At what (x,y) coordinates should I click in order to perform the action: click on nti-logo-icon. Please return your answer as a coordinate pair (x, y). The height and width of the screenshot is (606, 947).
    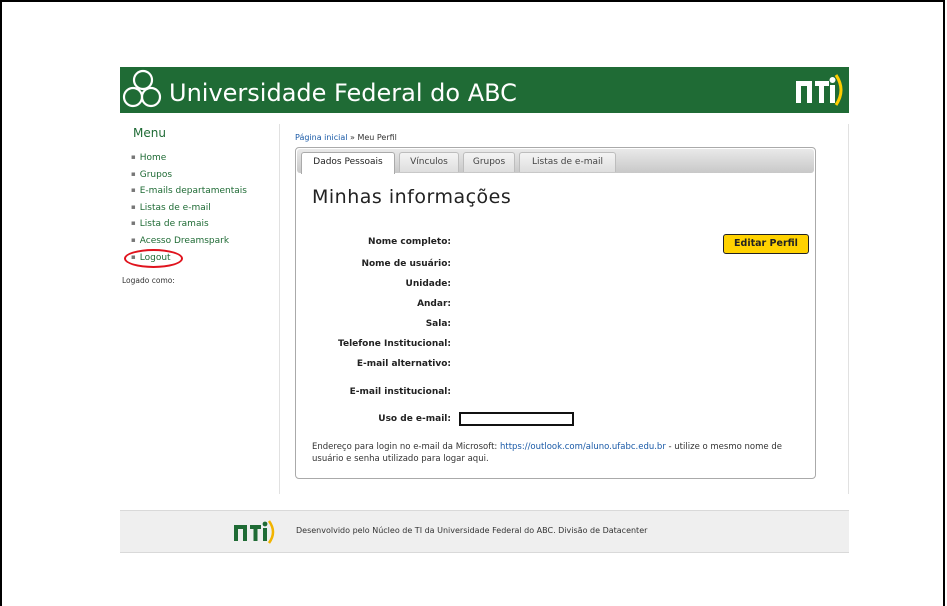
    Looking at the image, I should click on (819, 90).